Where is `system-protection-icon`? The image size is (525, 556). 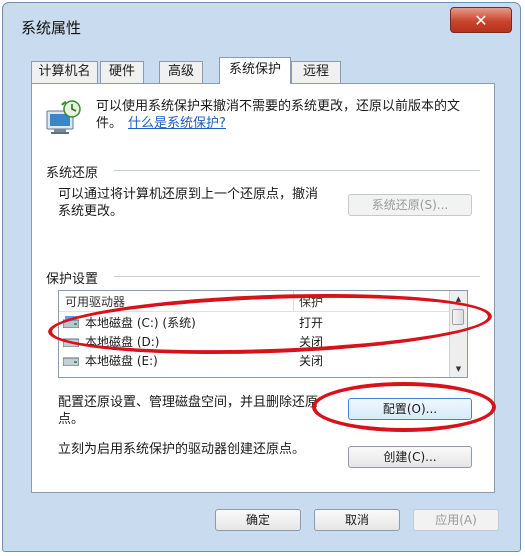 system-protection-icon is located at coordinates (63, 117).